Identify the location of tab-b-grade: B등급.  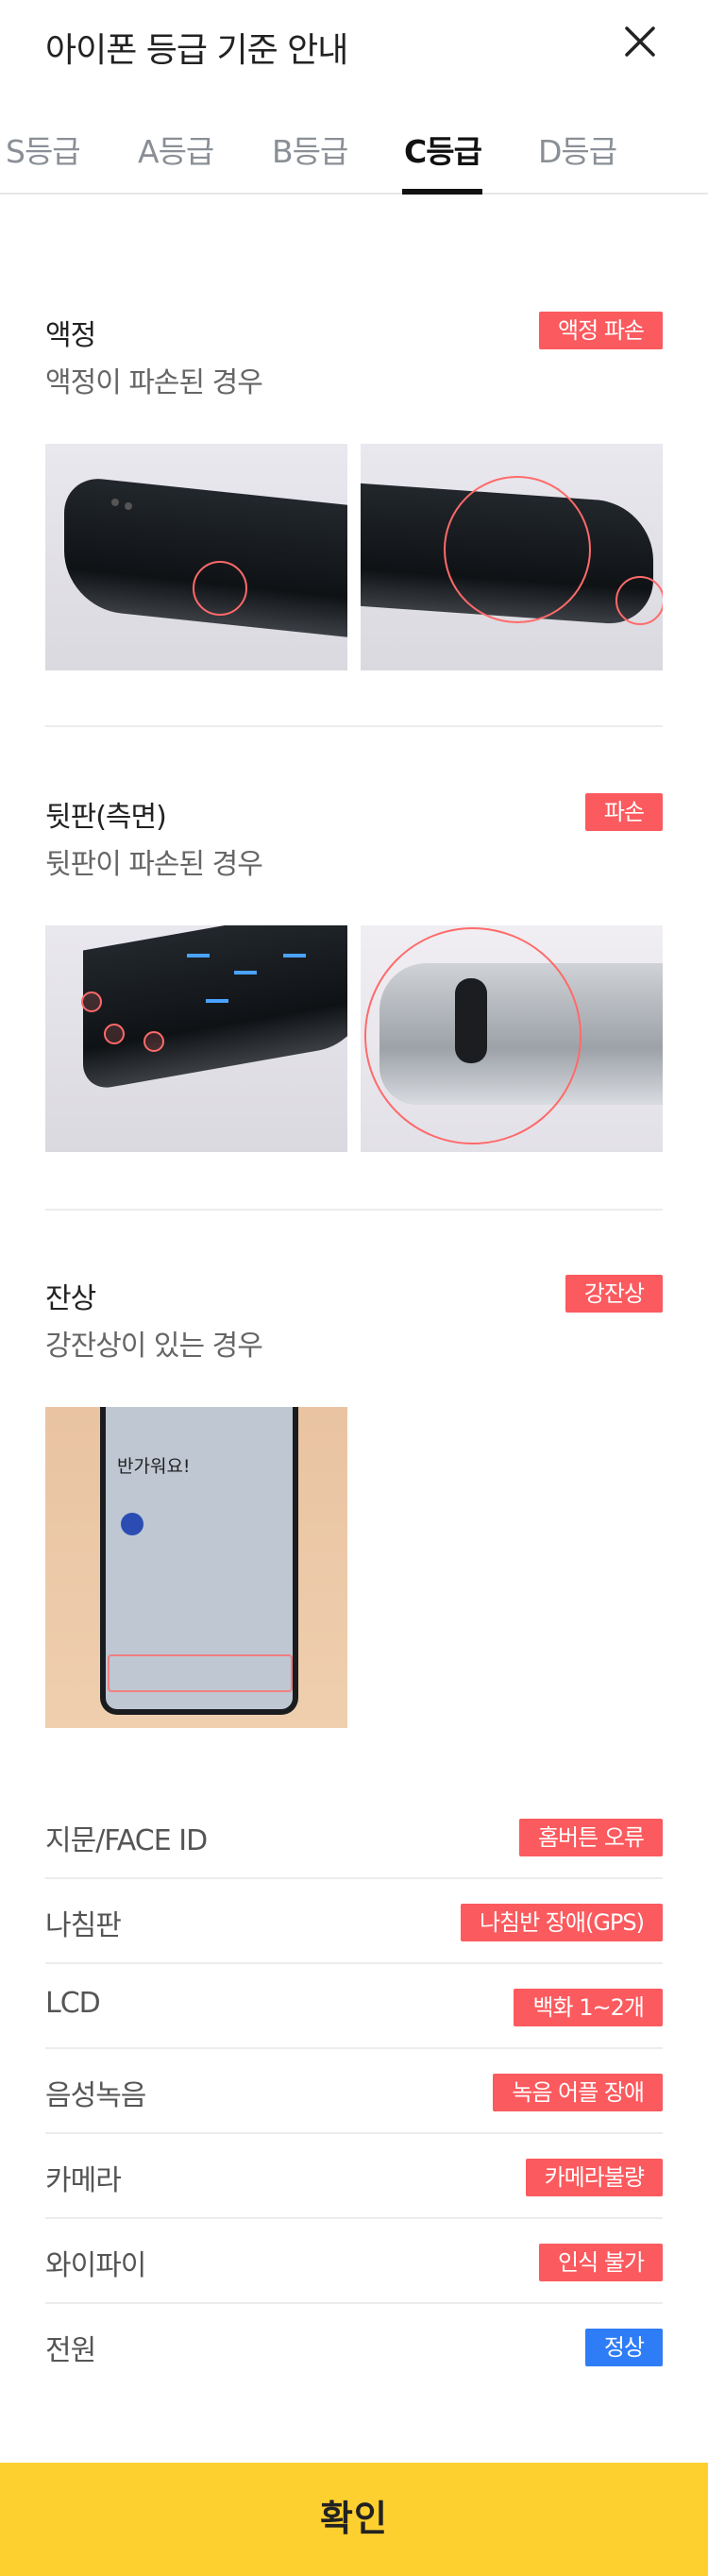
(310, 149).